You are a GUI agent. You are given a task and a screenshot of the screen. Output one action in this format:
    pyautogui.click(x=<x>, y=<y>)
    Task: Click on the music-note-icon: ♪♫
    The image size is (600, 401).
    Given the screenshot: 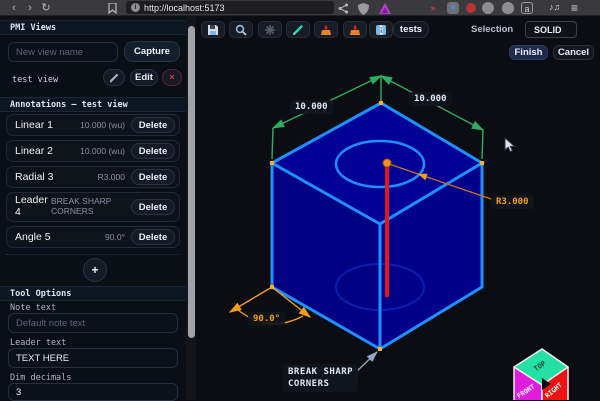 What is the action you would take?
    pyautogui.click(x=554, y=7)
    